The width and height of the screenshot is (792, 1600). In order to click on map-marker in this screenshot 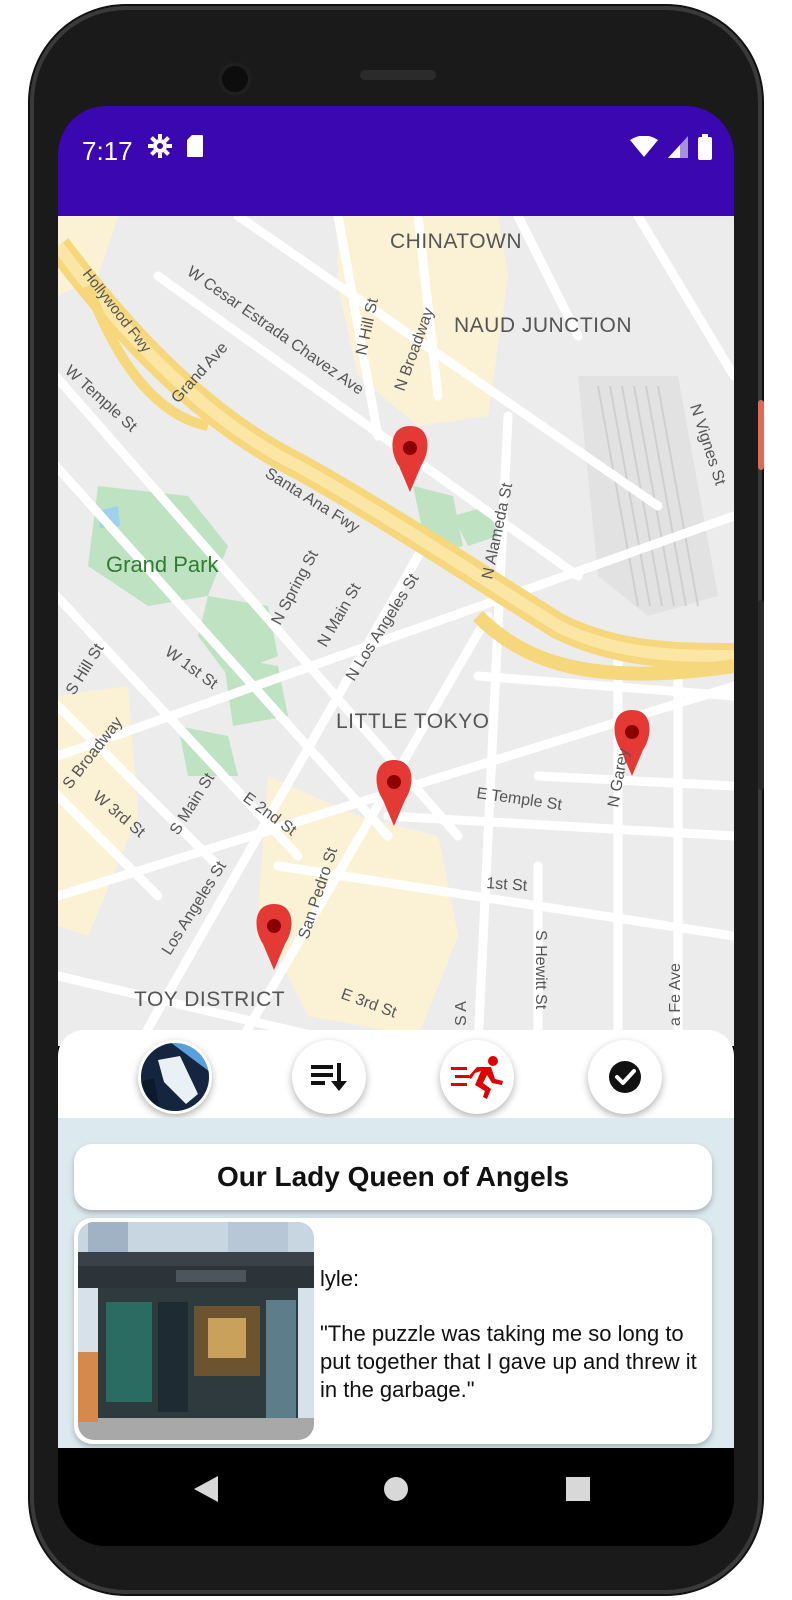, I will do `click(410, 459)`.